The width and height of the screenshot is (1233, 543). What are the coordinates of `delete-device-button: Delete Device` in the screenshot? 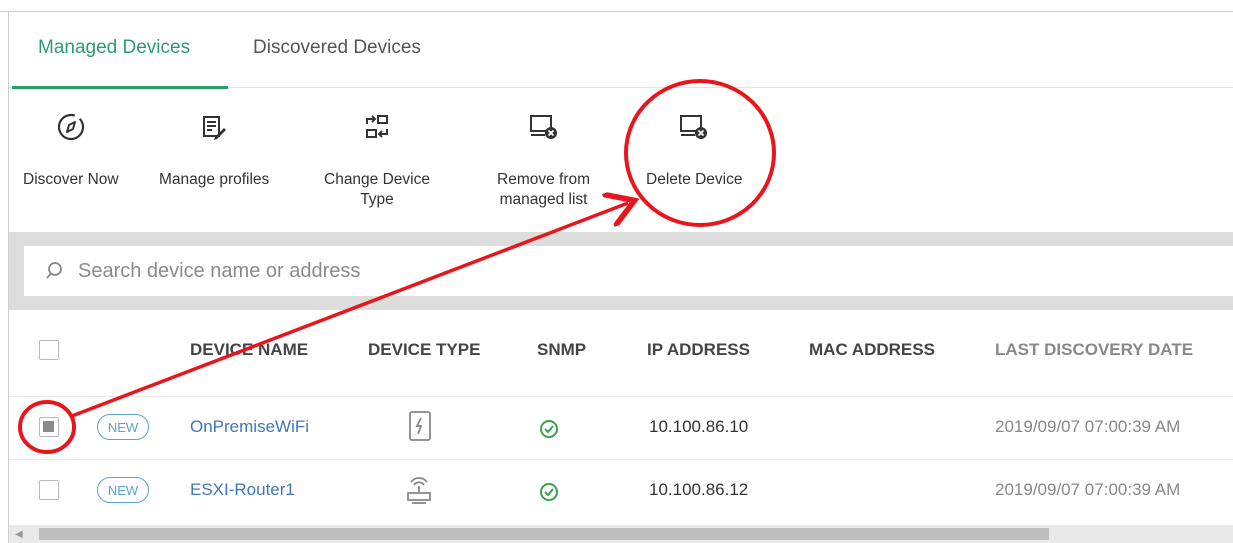 It's located at (694, 150).